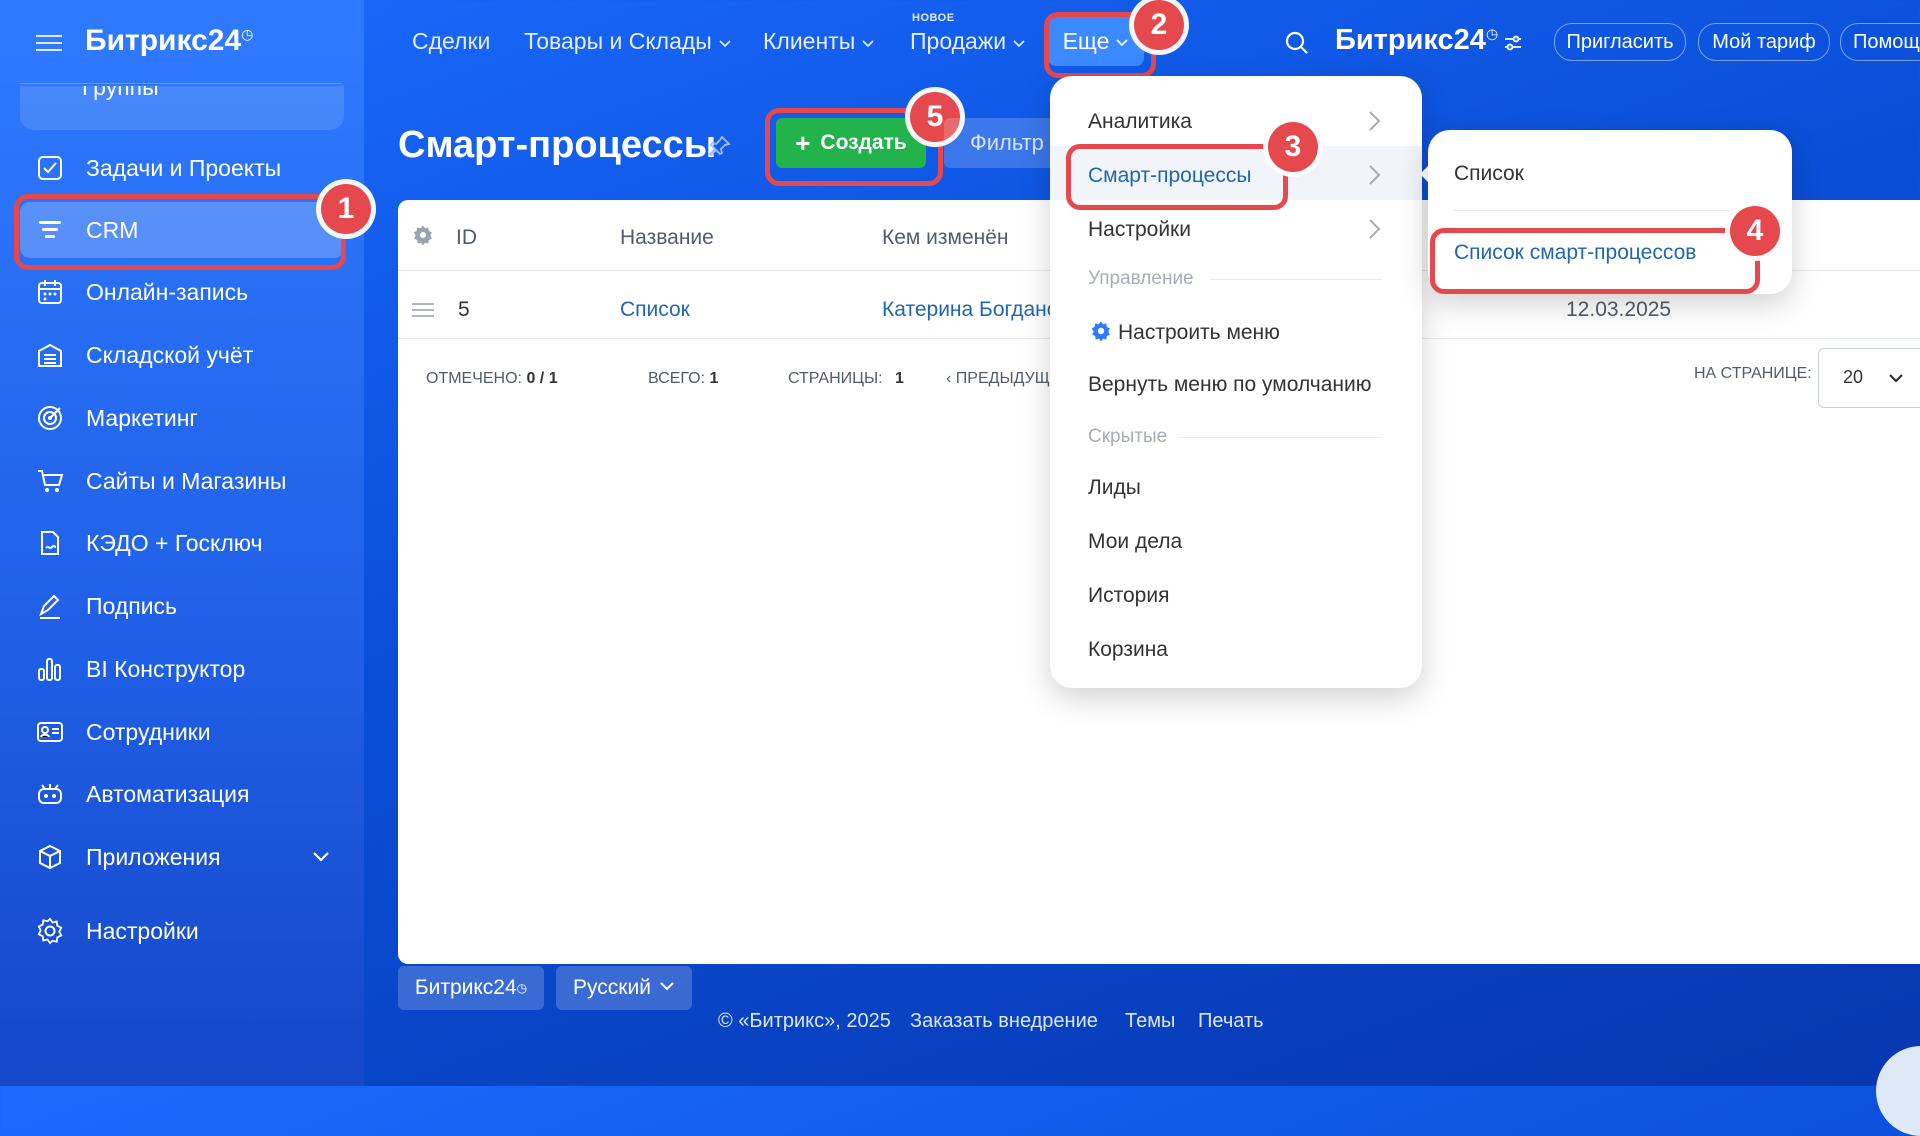 This screenshot has width=1920, height=1136. What do you see at coordinates (166, 668) in the screenshot?
I see `sidebar-item-label: BI Конструктор` at bounding box center [166, 668].